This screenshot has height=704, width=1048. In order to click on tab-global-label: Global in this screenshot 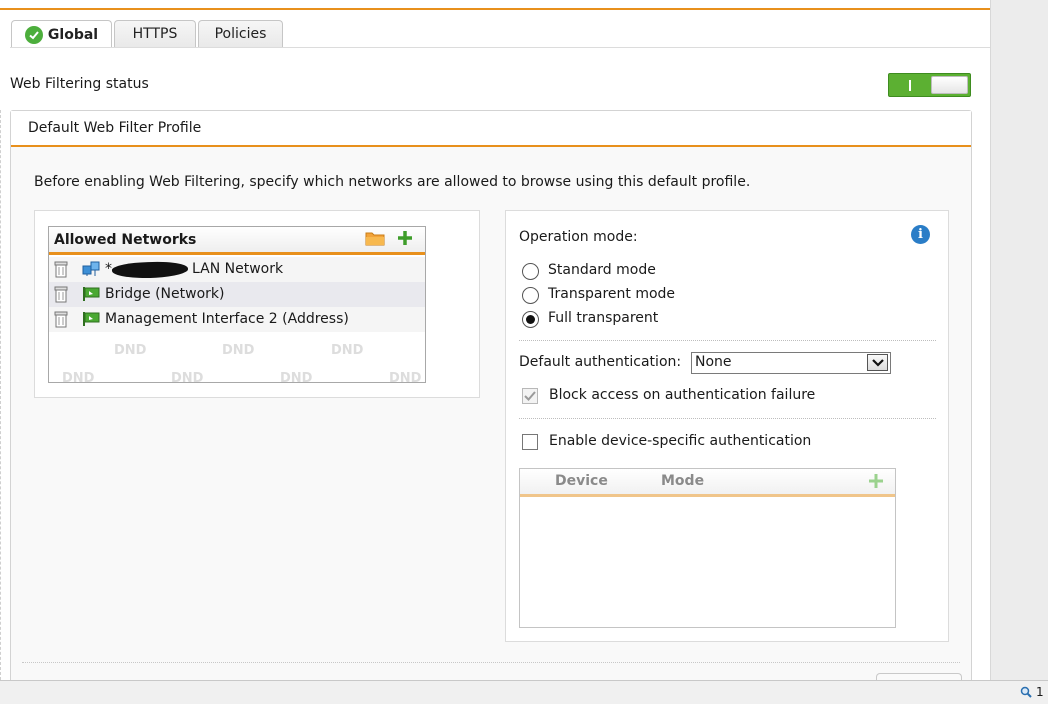, I will do `click(73, 34)`.